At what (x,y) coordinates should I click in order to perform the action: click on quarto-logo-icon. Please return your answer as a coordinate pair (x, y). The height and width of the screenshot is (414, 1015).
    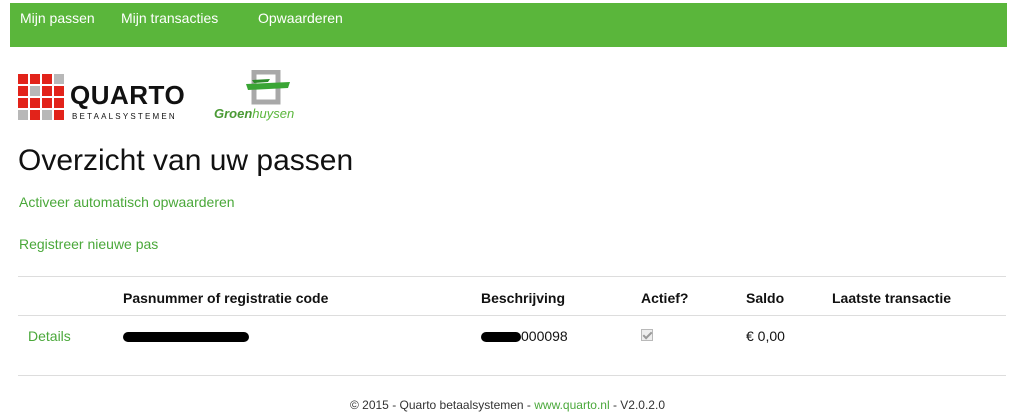
    Looking at the image, I should click on (41, 97).